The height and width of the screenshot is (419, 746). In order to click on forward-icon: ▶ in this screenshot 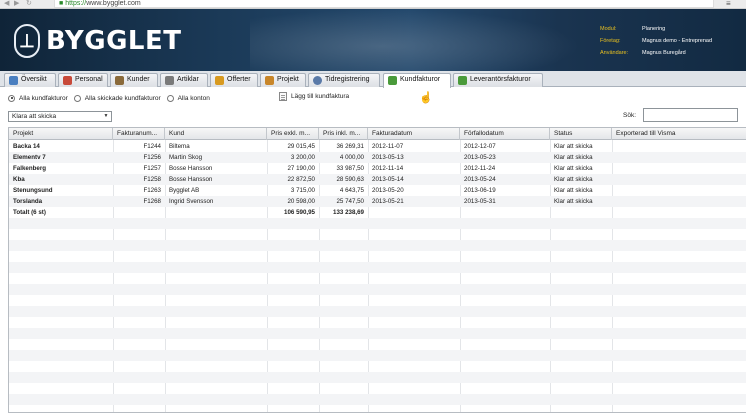, I will do `click(16, 4)`.